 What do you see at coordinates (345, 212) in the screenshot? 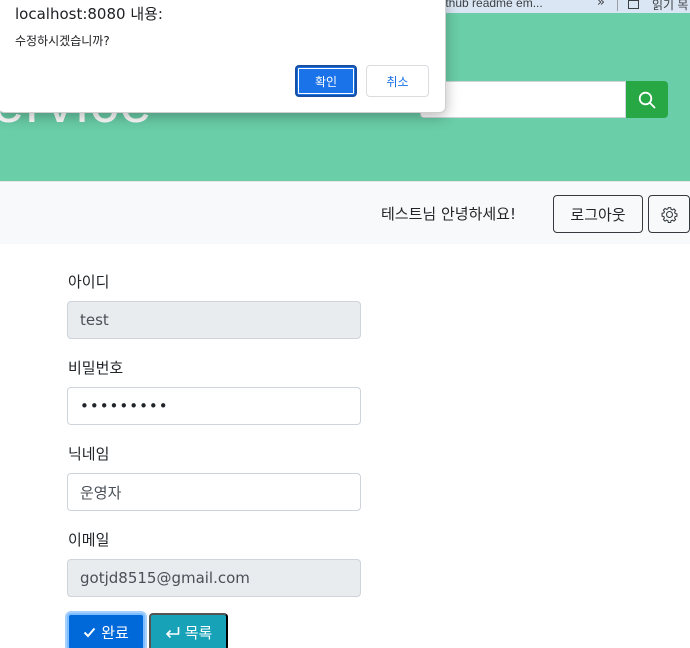
I see `user-nav: 테스트님 안녕하세요! 로그아웃` at bounding box center [345, 212].